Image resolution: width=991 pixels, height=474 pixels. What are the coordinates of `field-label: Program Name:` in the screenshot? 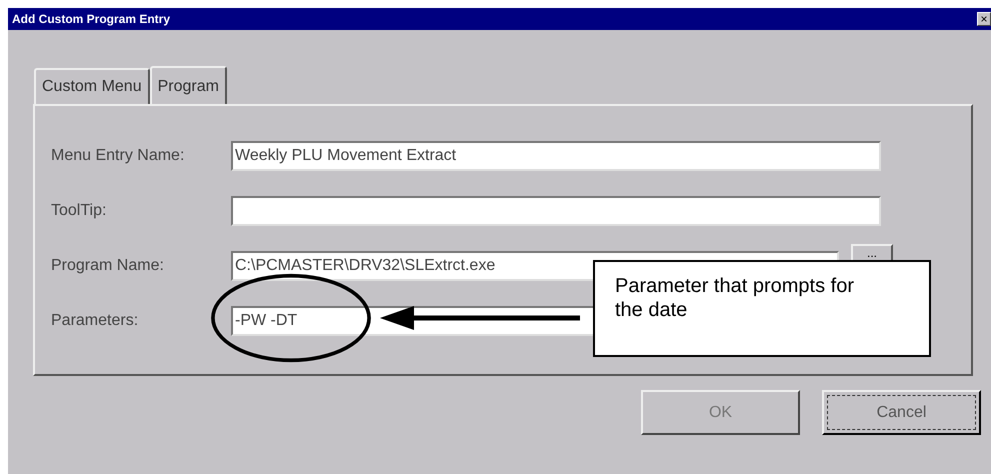 It's located at (107, 265).